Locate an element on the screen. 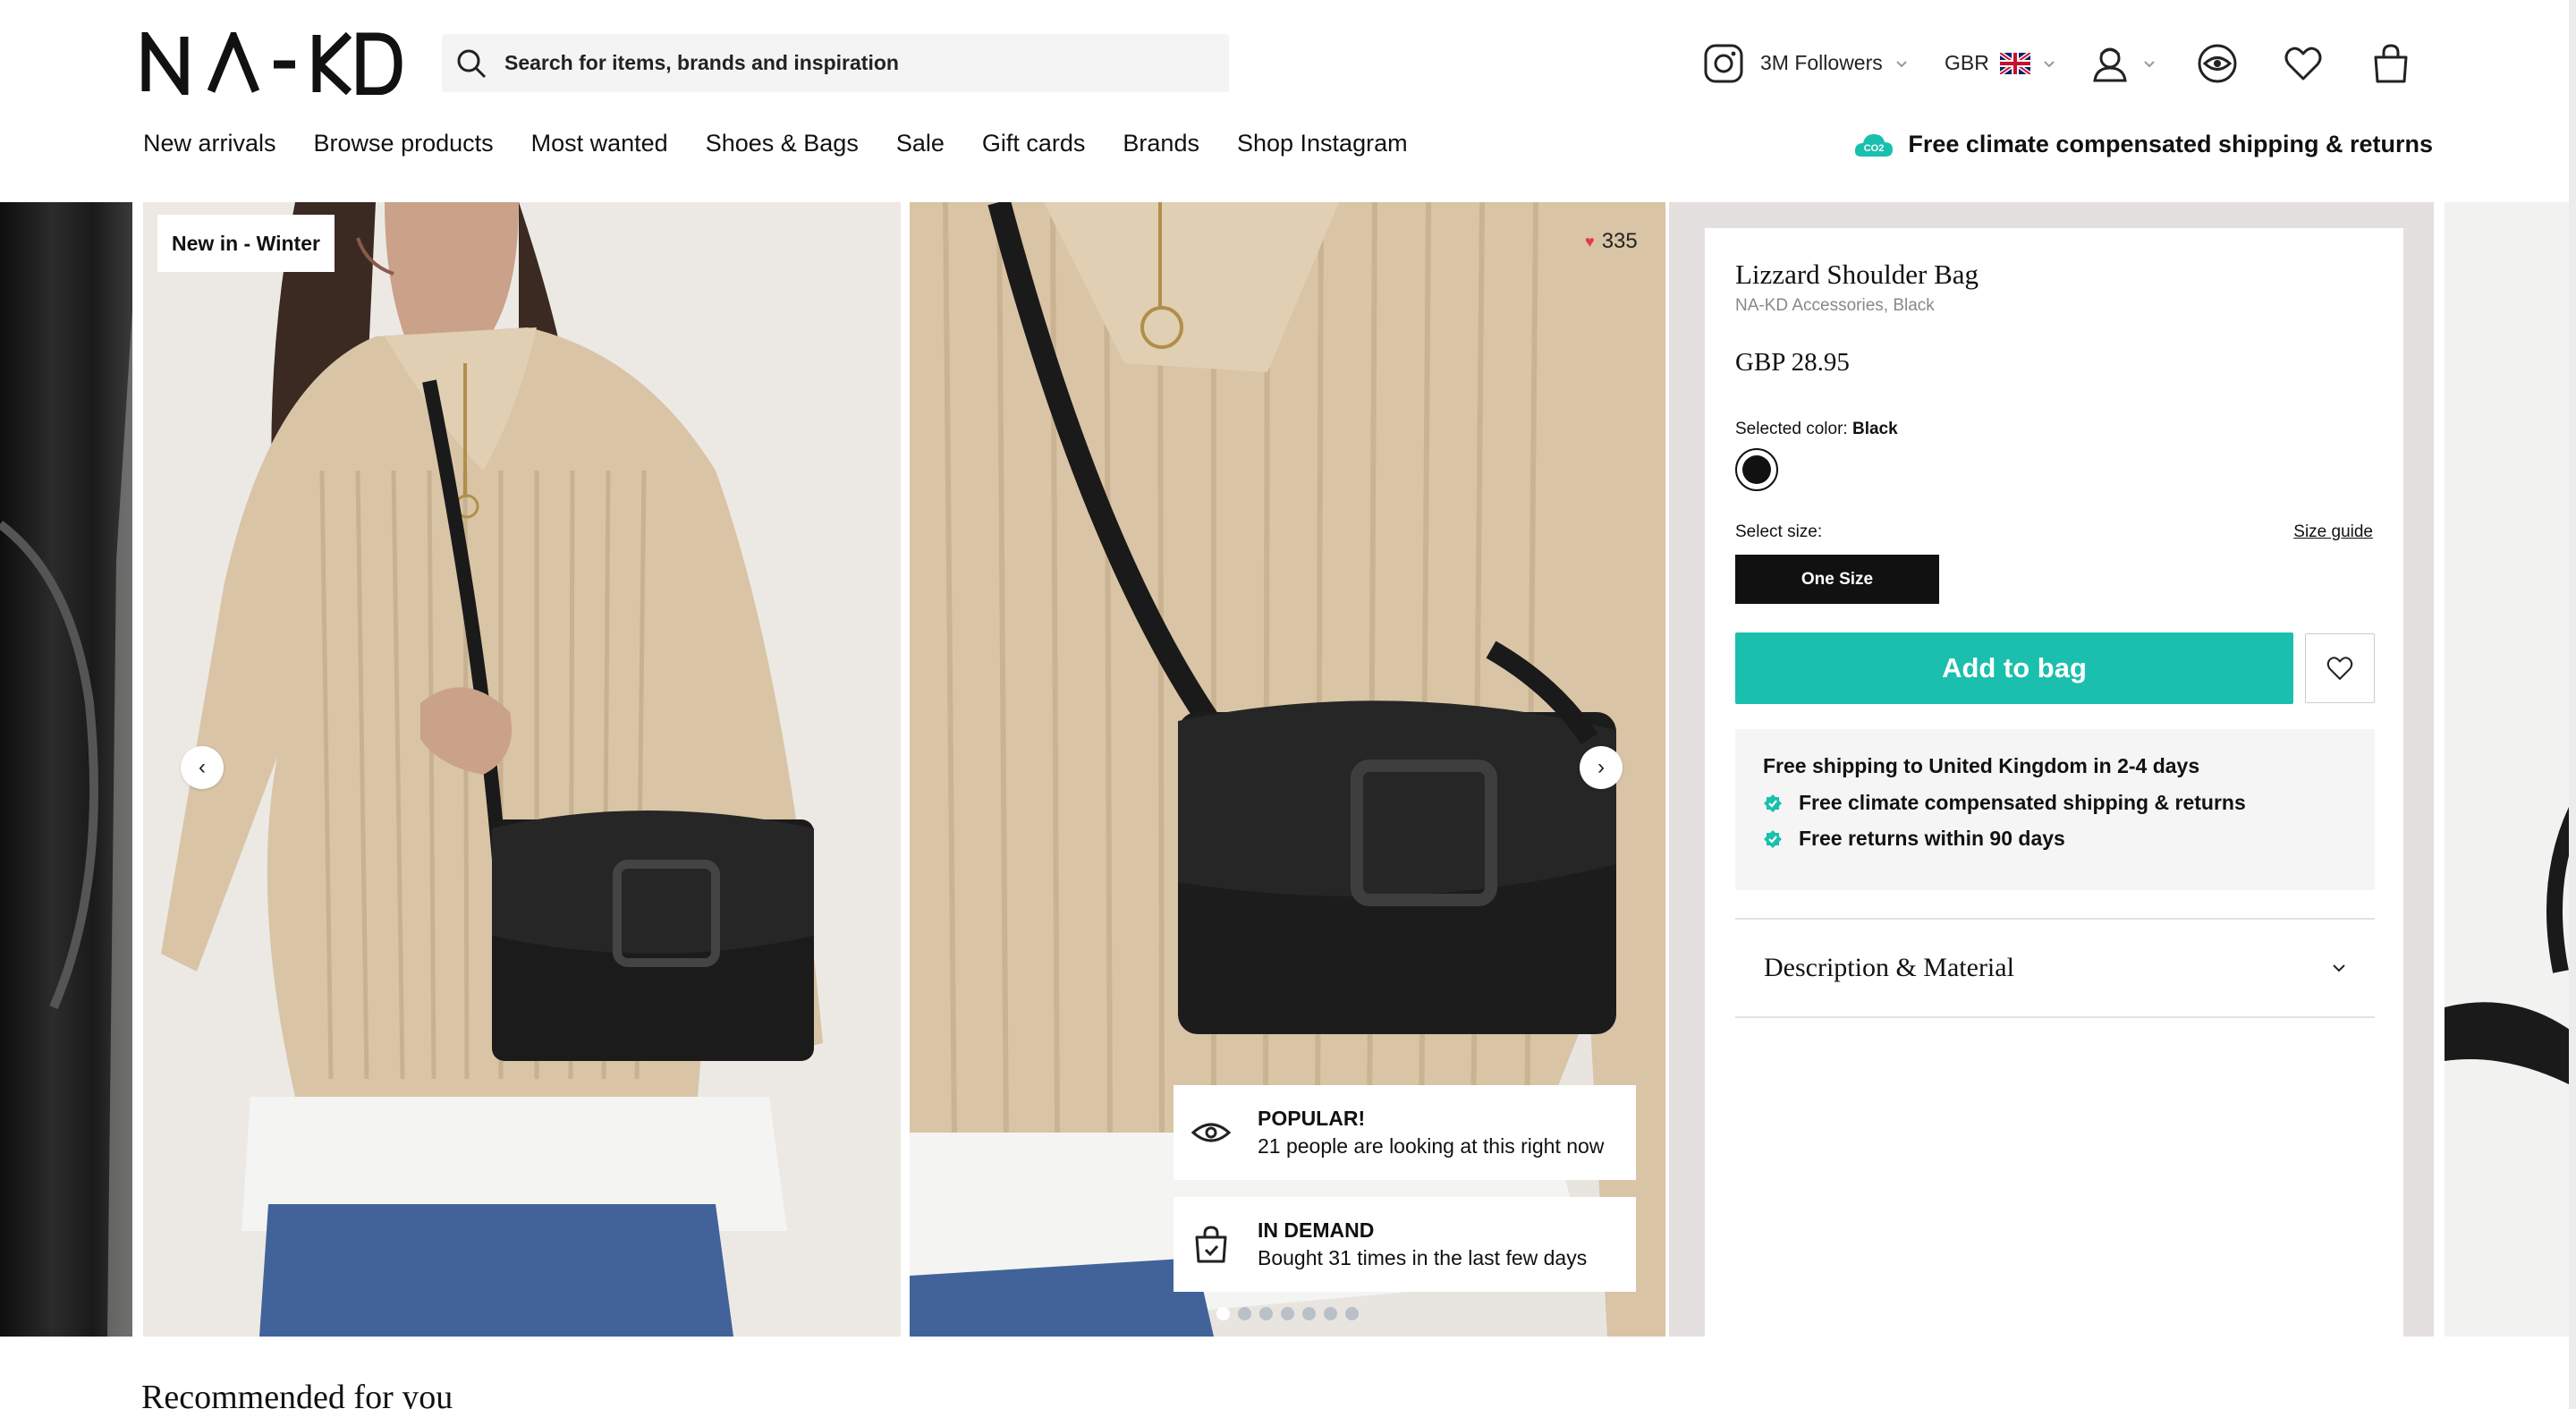 The image size is (2576, 1409). instagram-icon is located at coordinates (1723, 63).